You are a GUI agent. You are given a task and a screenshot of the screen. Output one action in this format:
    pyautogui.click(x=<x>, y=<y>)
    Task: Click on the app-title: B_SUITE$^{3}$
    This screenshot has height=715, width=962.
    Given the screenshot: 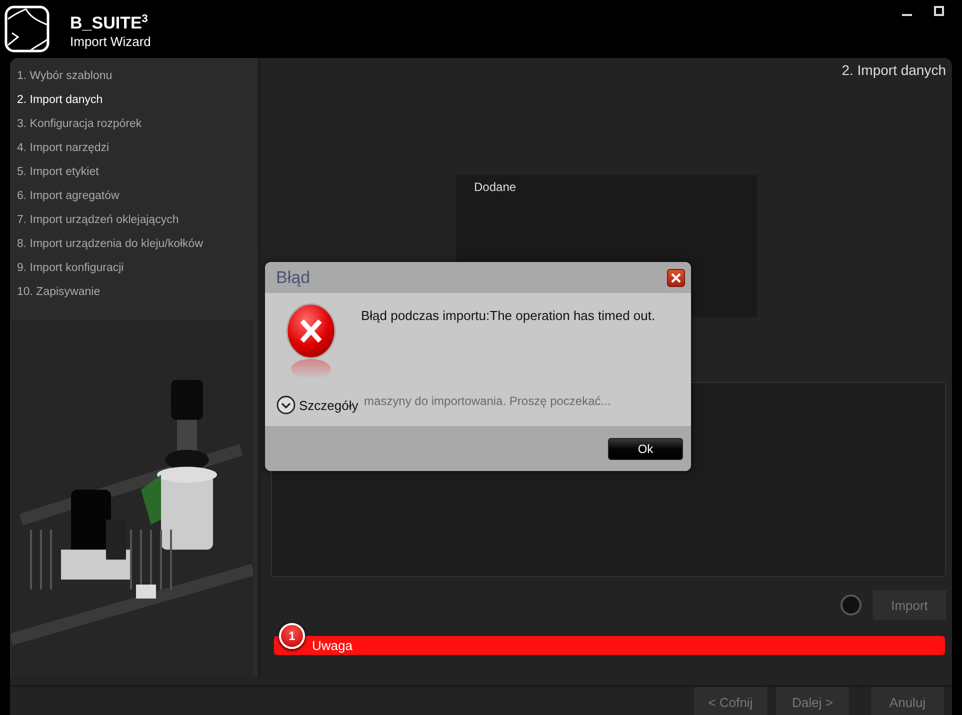 What is the action you would take?
    pyautogui.click(x=109, y=23)
    